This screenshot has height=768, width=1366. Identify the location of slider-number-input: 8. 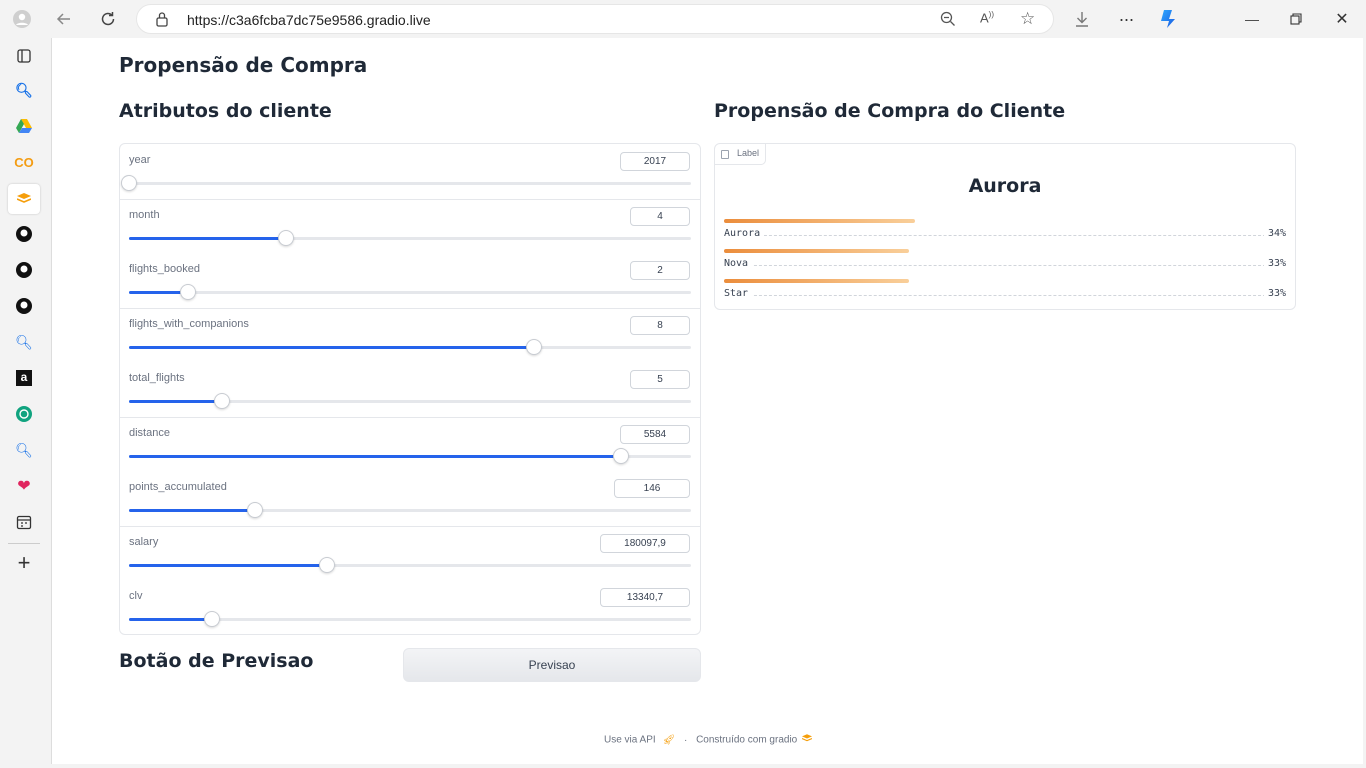
(660, 325).